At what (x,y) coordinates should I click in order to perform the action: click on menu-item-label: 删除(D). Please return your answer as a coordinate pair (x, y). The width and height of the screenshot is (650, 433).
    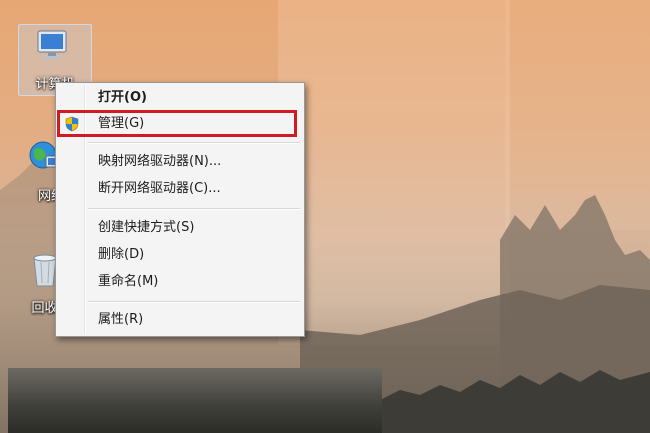
    Looking at the image, I should click on (121, 254).